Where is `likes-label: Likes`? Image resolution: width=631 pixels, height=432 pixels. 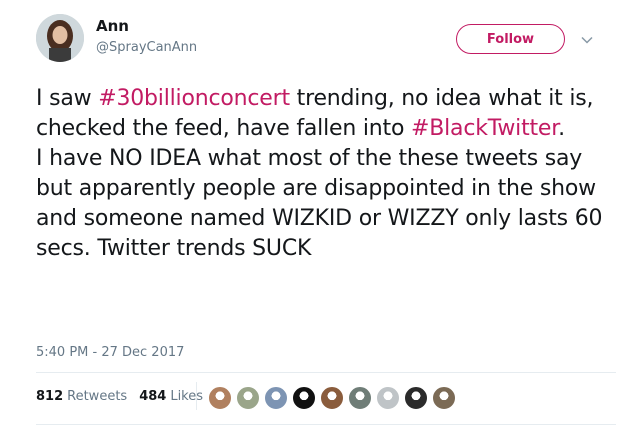 likes-label: Likes is located at coordinates (187, 396).